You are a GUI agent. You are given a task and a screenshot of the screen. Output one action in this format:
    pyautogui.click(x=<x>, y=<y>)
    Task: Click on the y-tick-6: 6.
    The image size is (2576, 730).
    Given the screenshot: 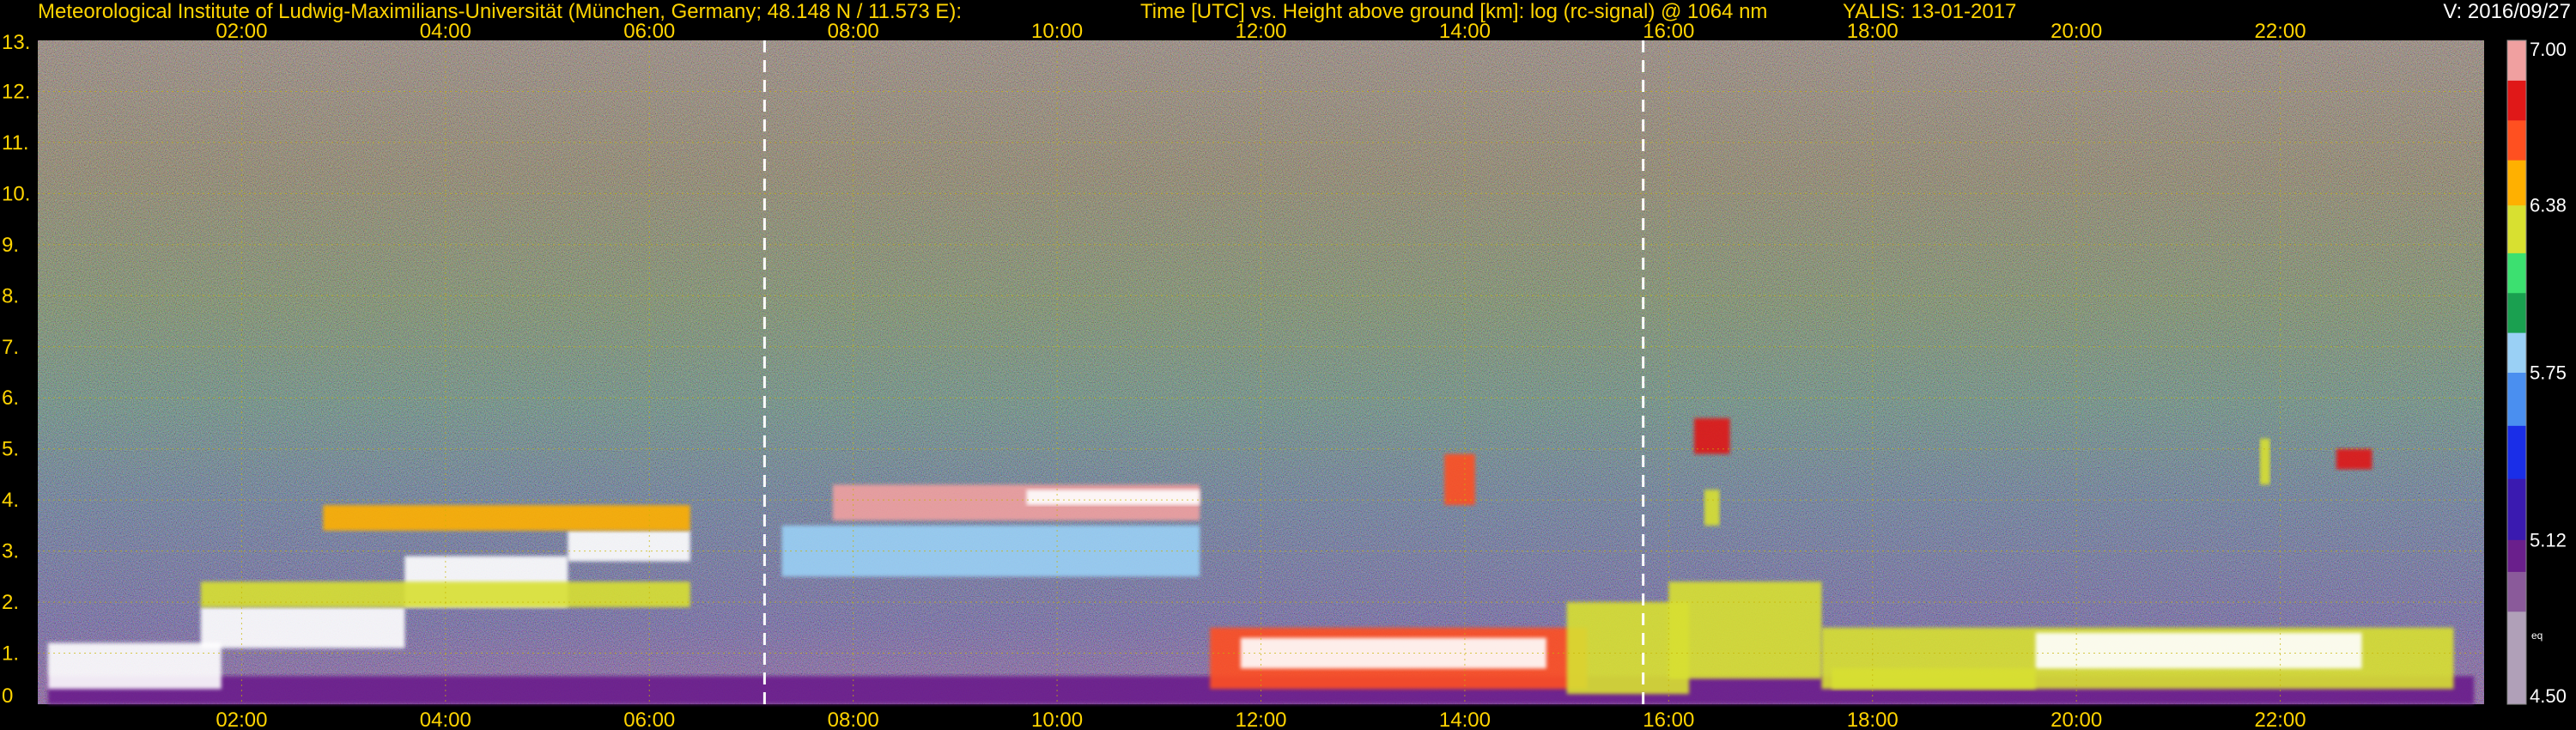 What is the action you would take?
    pyautogui.click(x=11, y=398)
    